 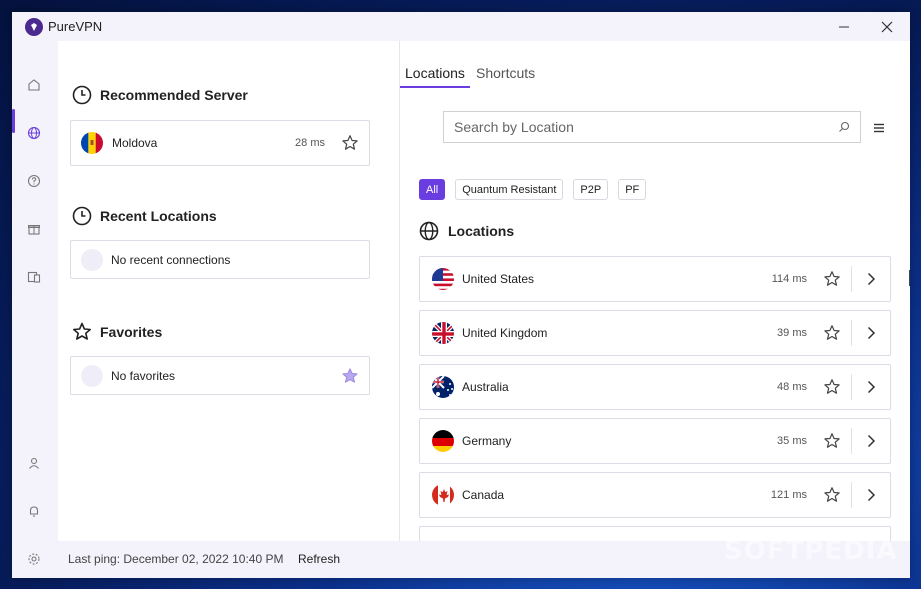 I want to click on recent-empty-text: No recent connections, so click(x=171, y=259).